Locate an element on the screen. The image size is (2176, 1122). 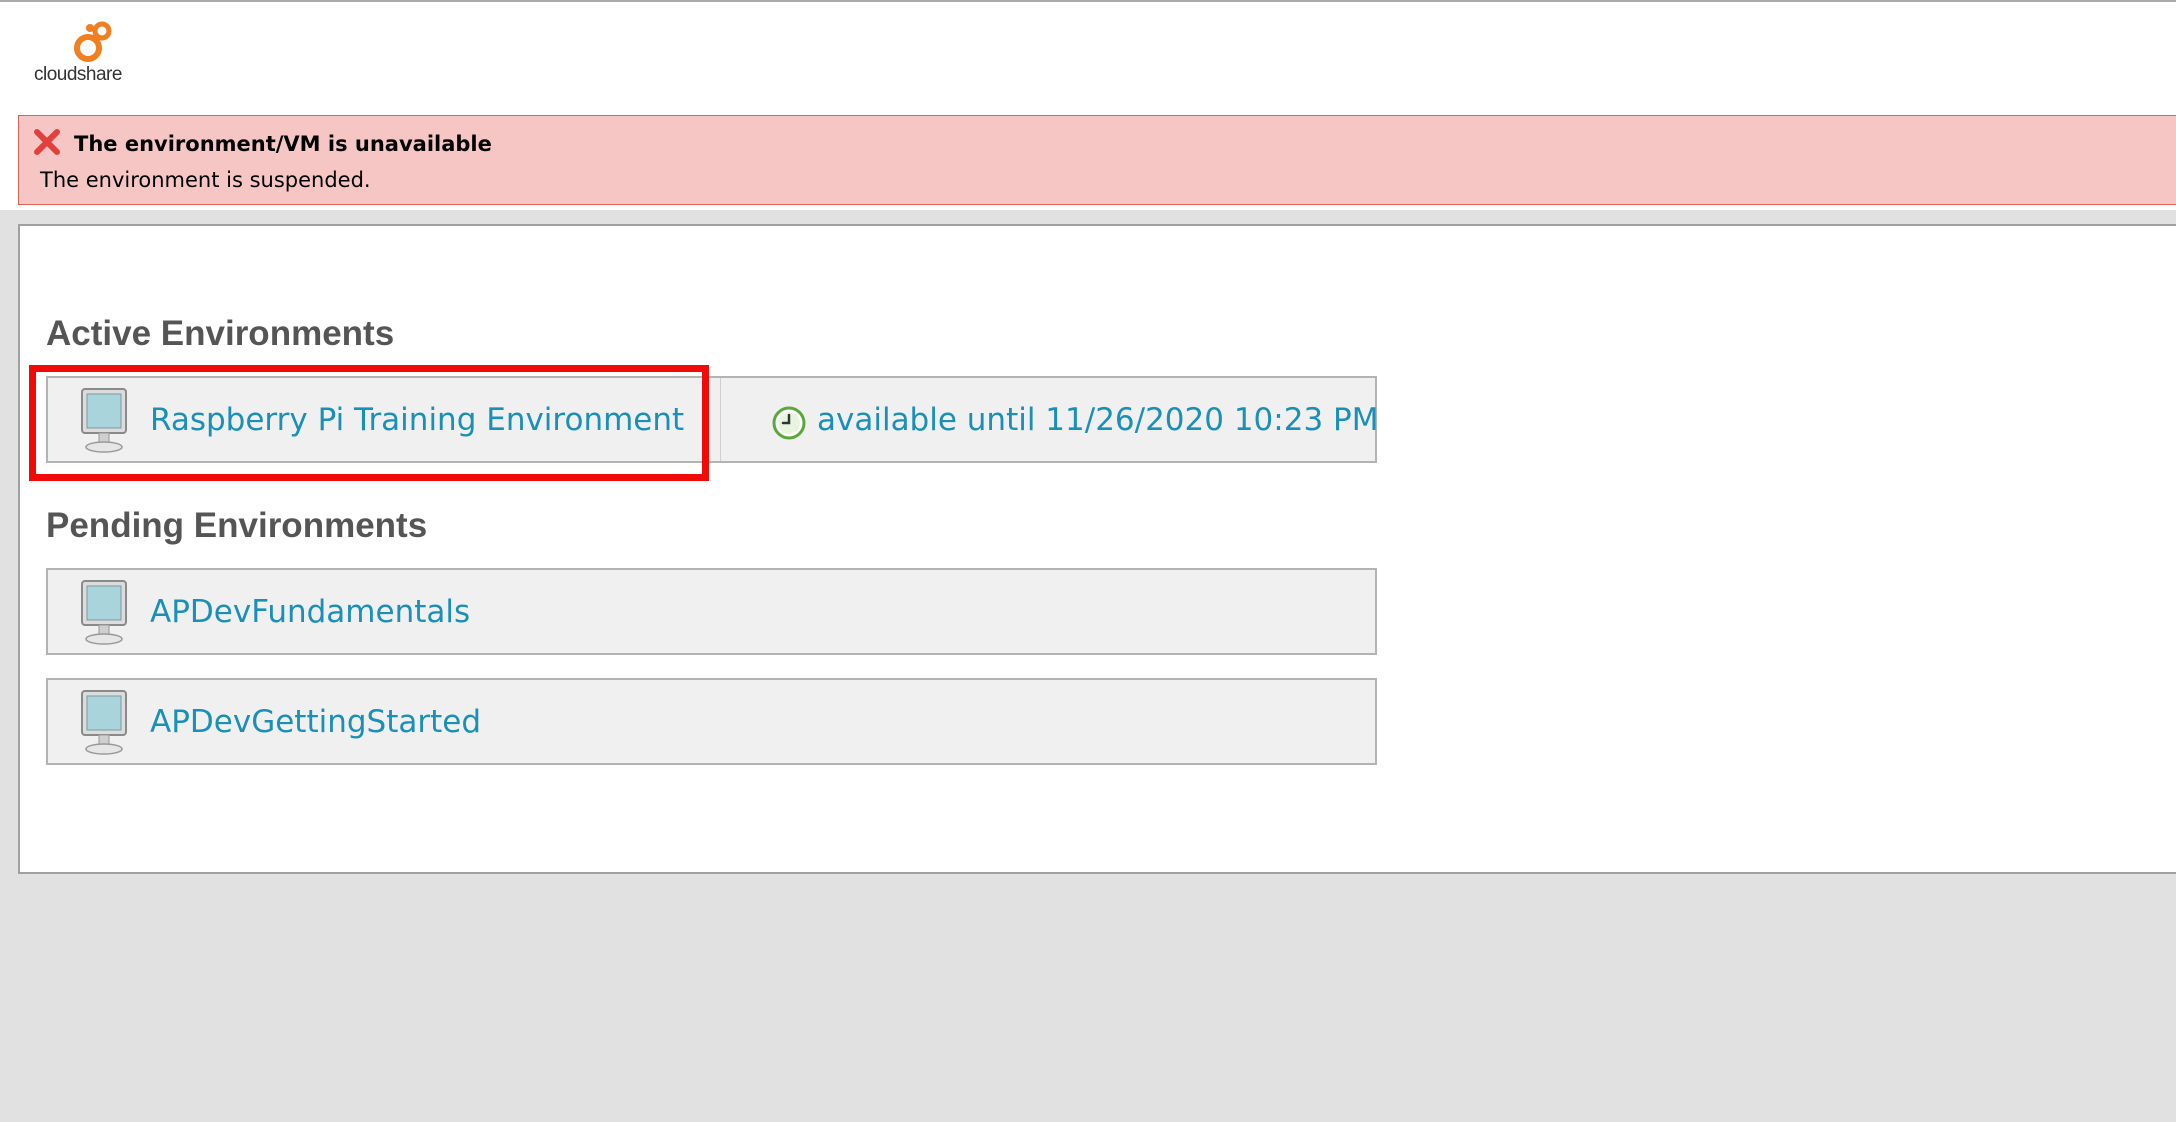
environment-link-apdevfundamentals: APDevFundamentals is located at coordinates (310, 612).